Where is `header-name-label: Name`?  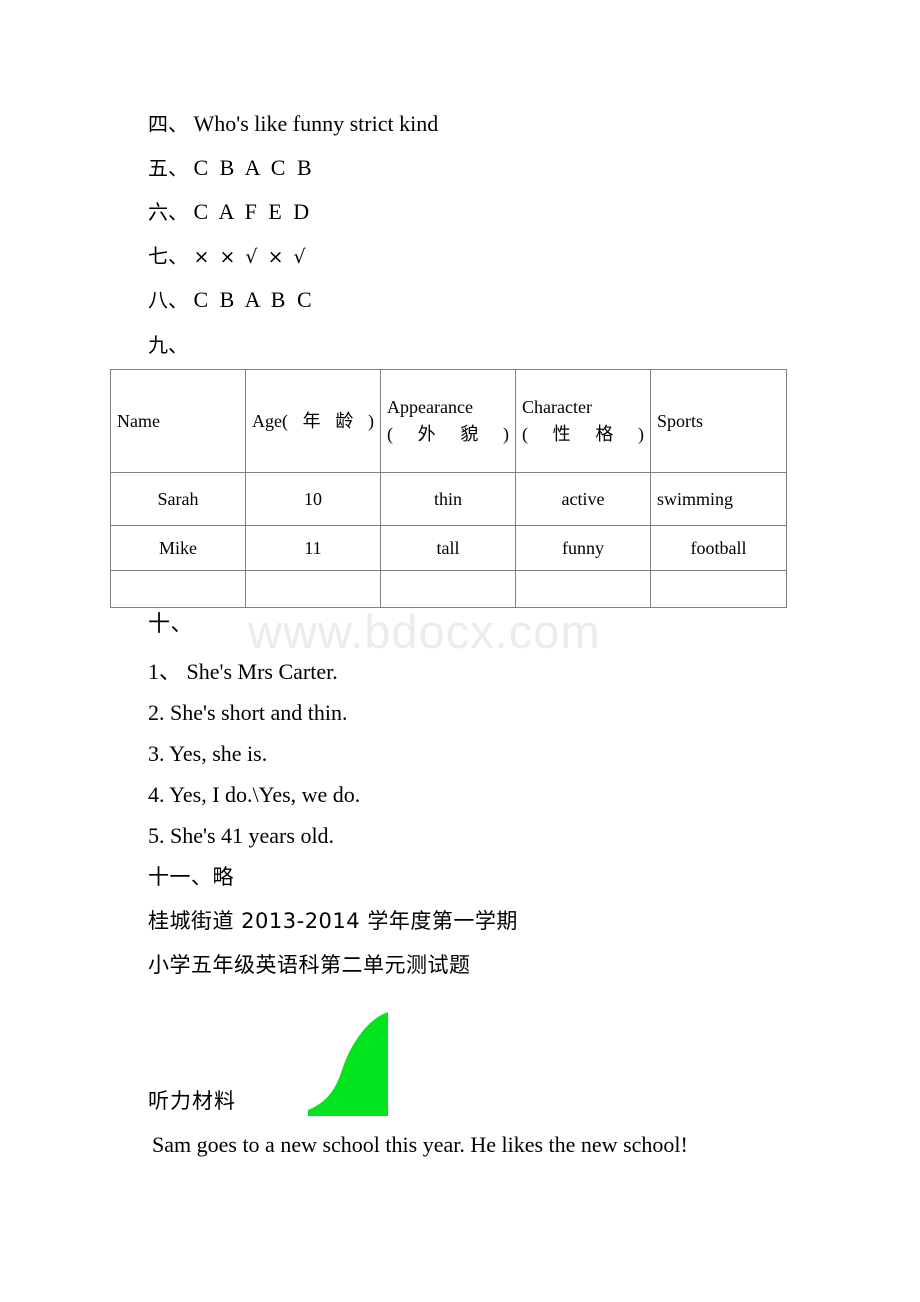
header-name-label: Name is located at coordinates (138, 420).